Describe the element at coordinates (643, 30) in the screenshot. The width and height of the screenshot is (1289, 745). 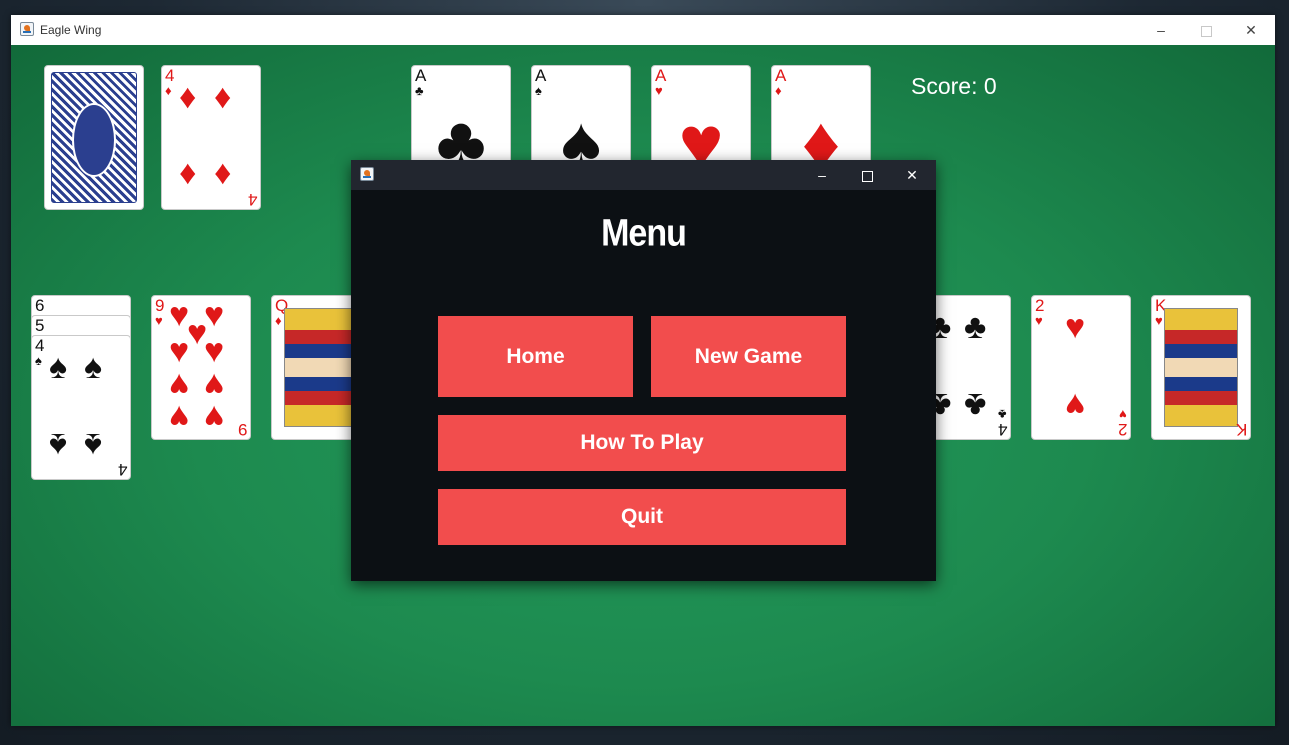
I see `main-titlebar: Eagle Wing – ✕` at that location.